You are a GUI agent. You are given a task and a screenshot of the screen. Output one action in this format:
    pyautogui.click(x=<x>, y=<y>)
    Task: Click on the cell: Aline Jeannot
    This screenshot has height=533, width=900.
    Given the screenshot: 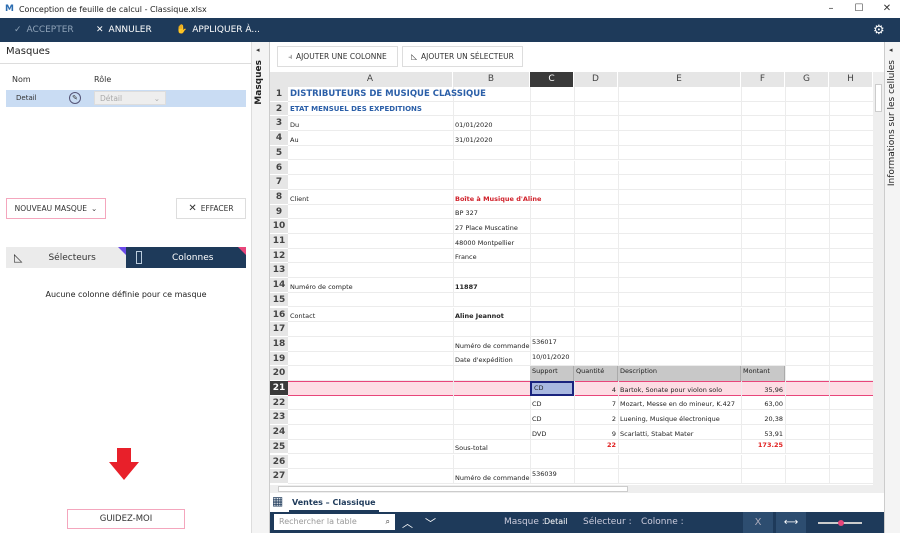 What is the action you would take?
    pyautogui.click(x=479, y=315)
    